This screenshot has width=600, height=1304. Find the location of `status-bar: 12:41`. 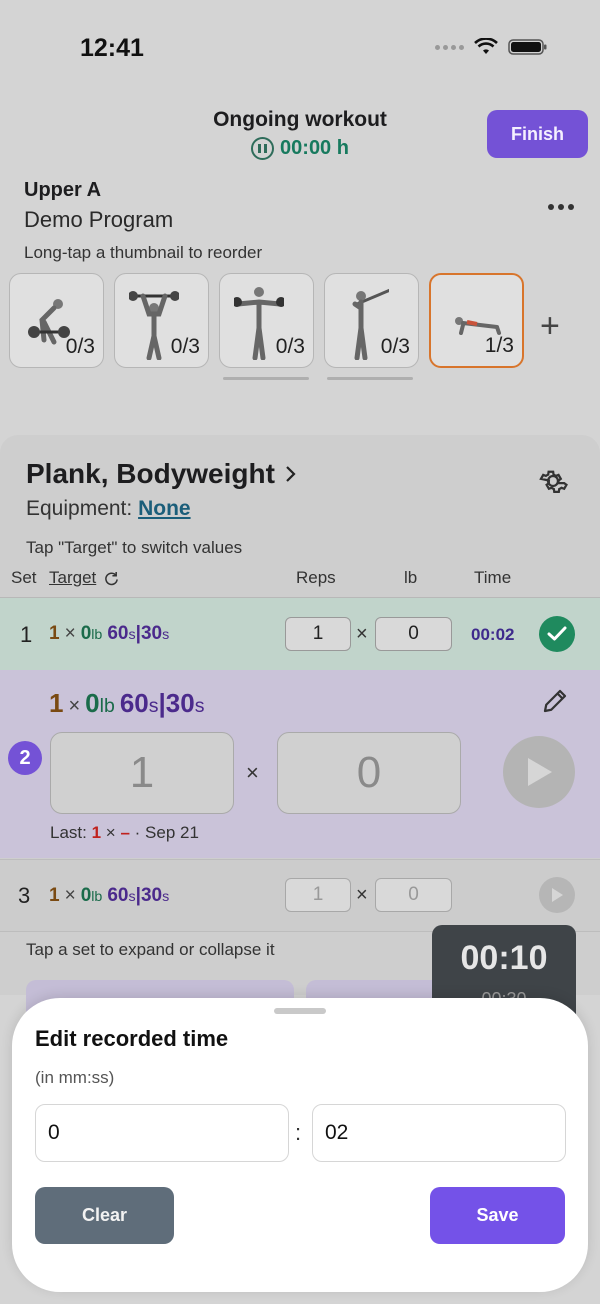

status-bar: 12:41 is located at coordinates (300, 48).